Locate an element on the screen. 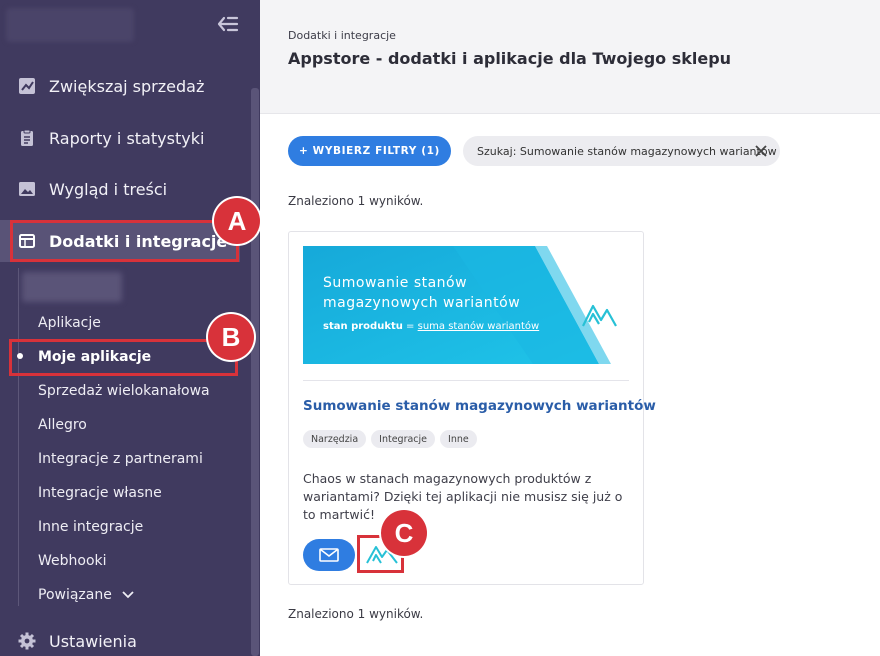 Image resolution: width=880 pixels, height=656 pixels. submenu-item-powiazane: Powiązane is located at coordinates (86, 595).